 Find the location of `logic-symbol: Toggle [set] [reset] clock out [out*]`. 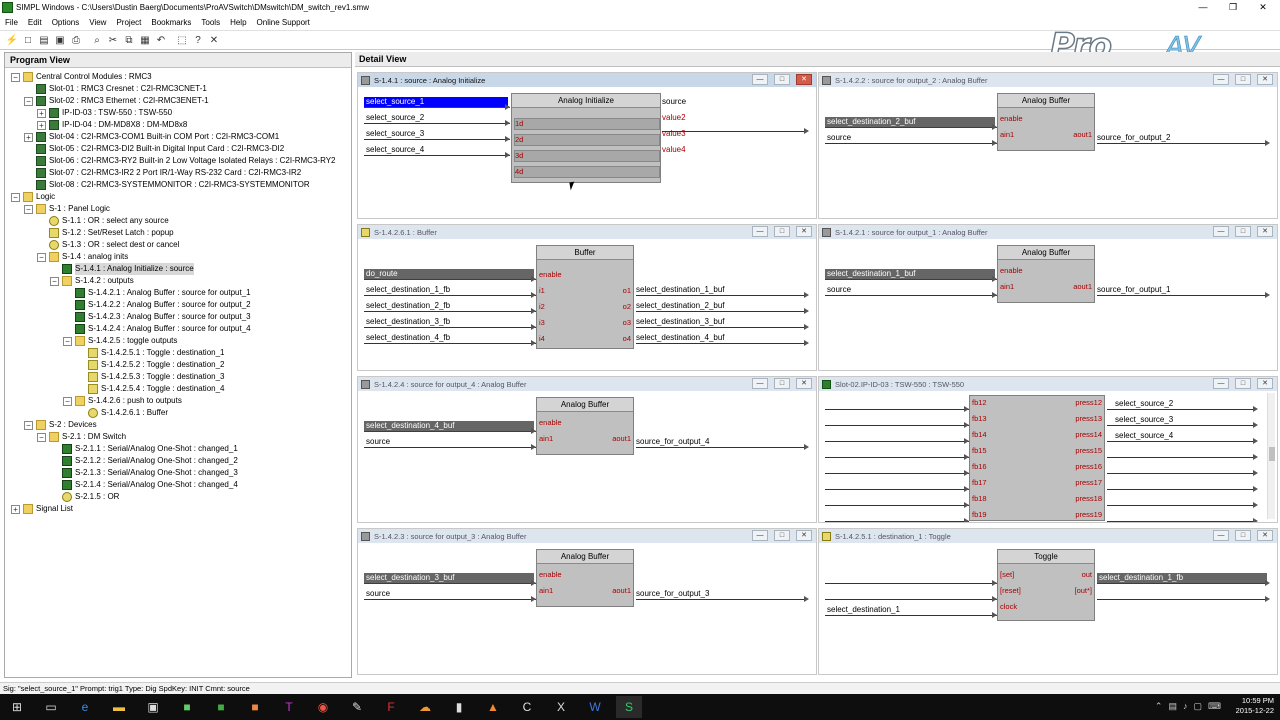

logic-symbol: Toggle [set] [reset] clock out [out*] is located at coordinates (1046, 585).